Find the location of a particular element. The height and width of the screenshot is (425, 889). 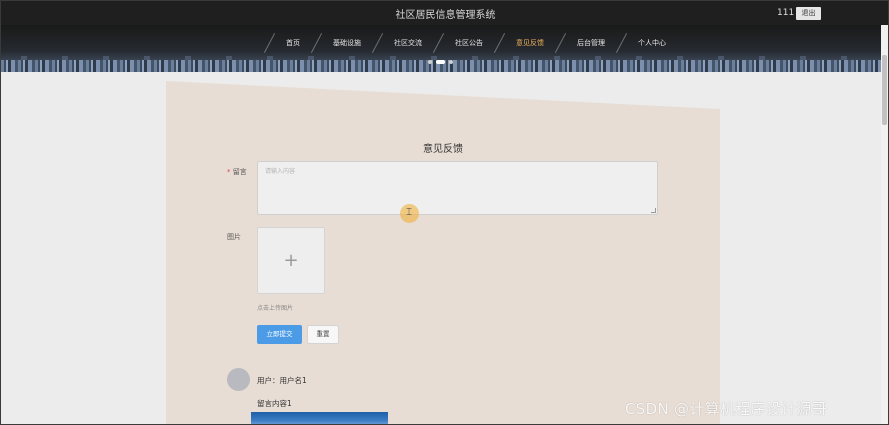

nav-item-announcements: 社区公告 is located at coordinates (469, 43).